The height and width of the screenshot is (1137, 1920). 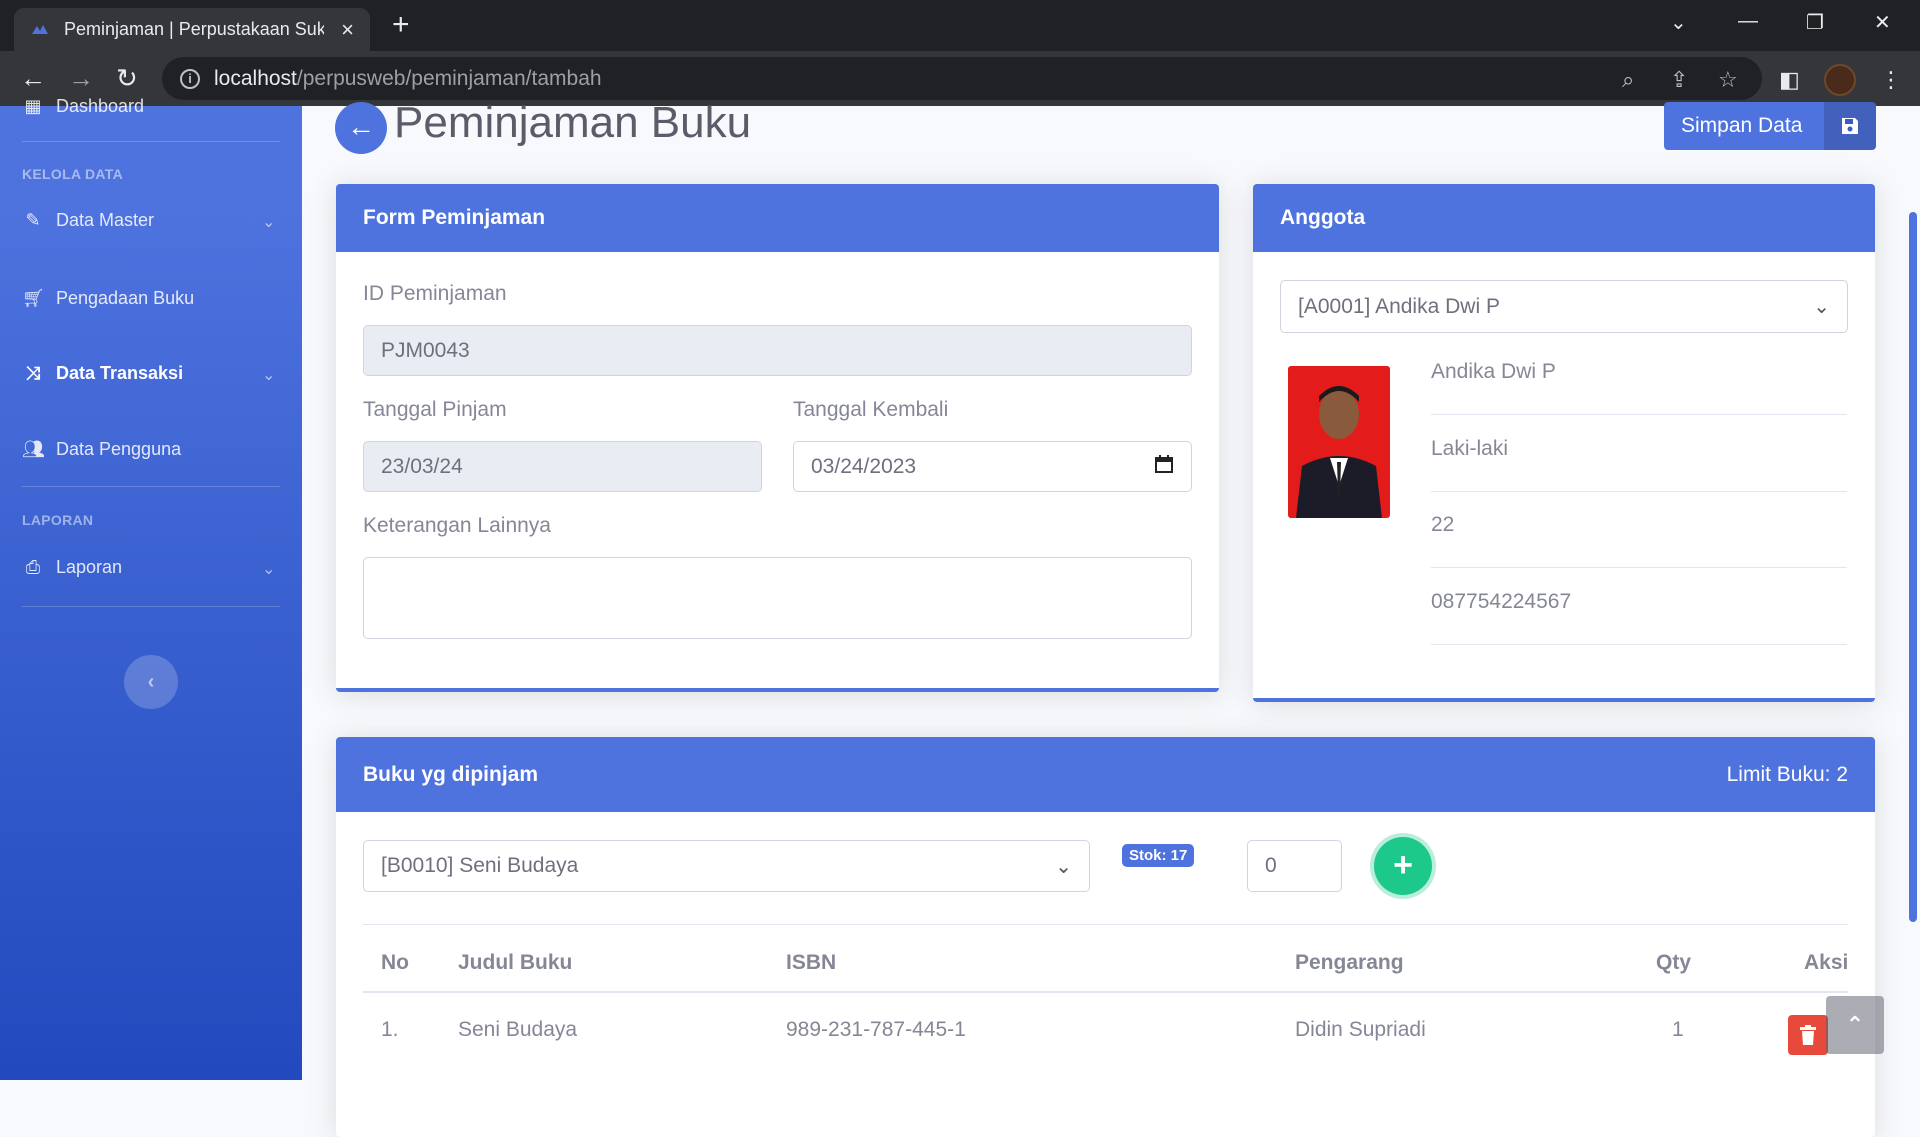 I want to click on calendar-icon, so click(x=1164, y=467).